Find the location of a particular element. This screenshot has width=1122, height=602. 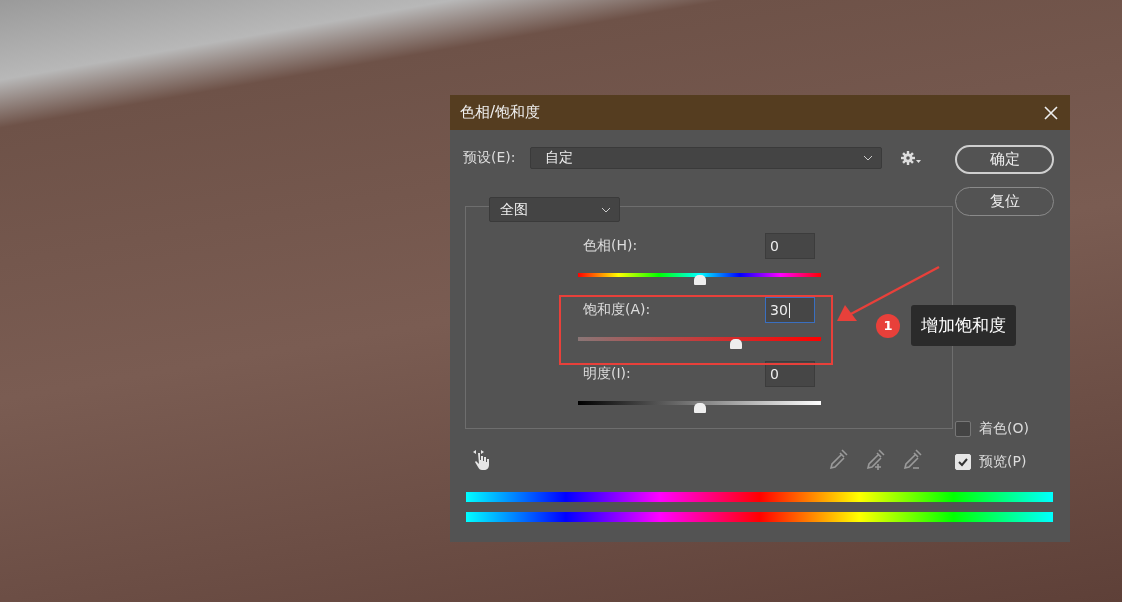

annotation-callout: 增加饱和度 is located at coordinates (963, 325).